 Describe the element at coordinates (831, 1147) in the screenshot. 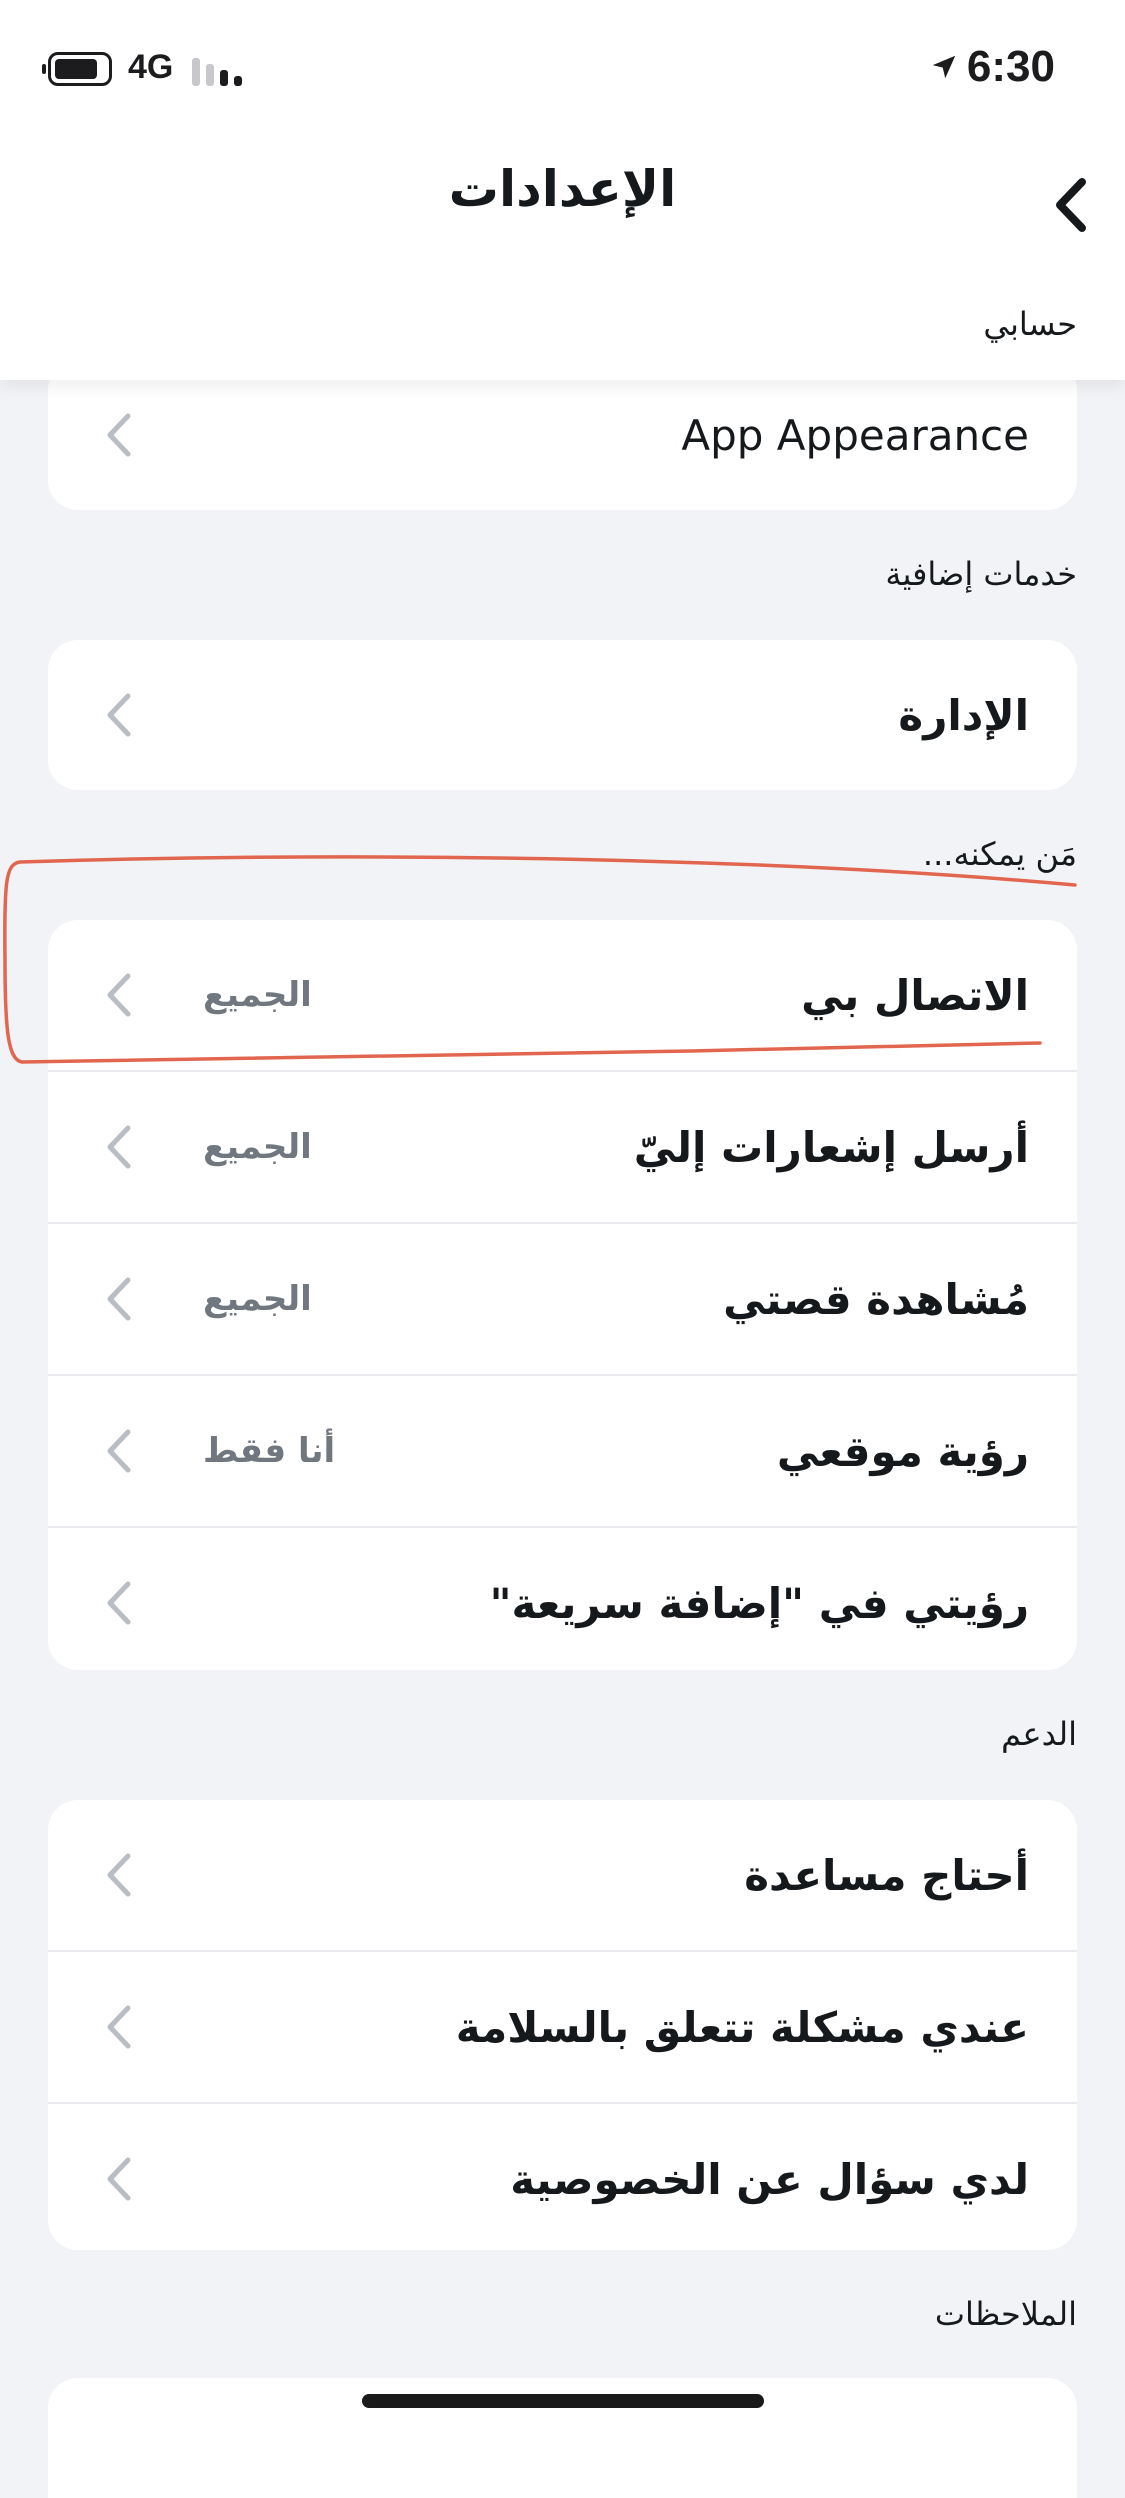

I see `row-label: أرسل إشعارات إليّ` at that location.